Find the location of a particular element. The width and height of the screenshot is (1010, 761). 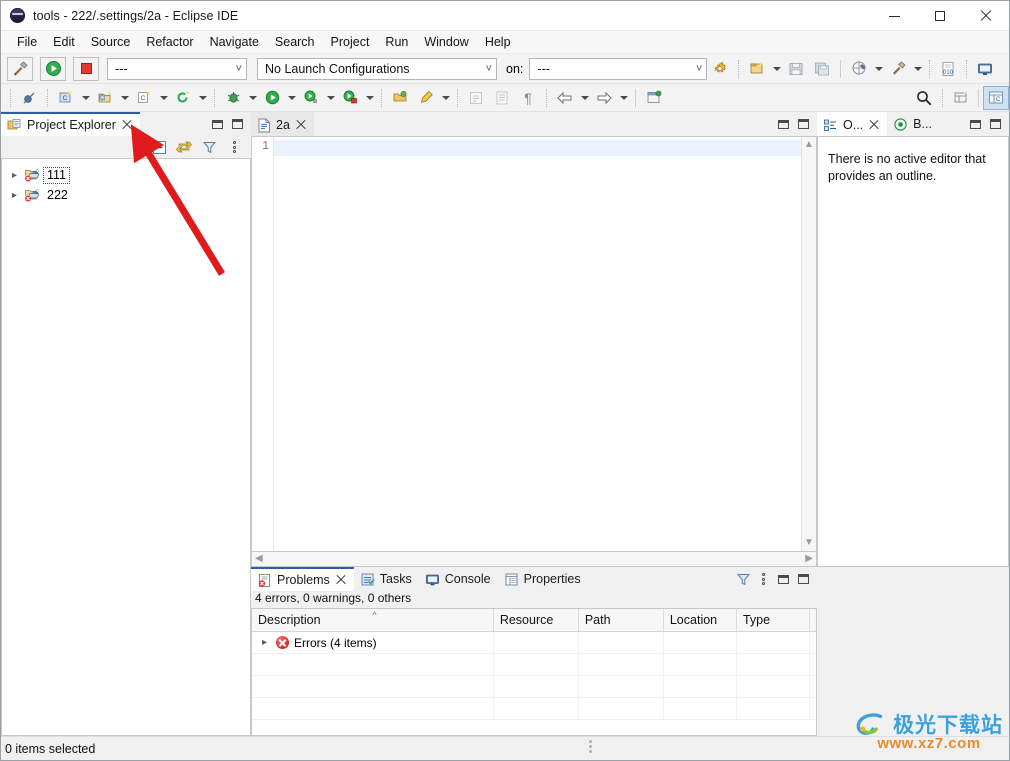

minimize-editor-button is located at coordinates (783, 124).